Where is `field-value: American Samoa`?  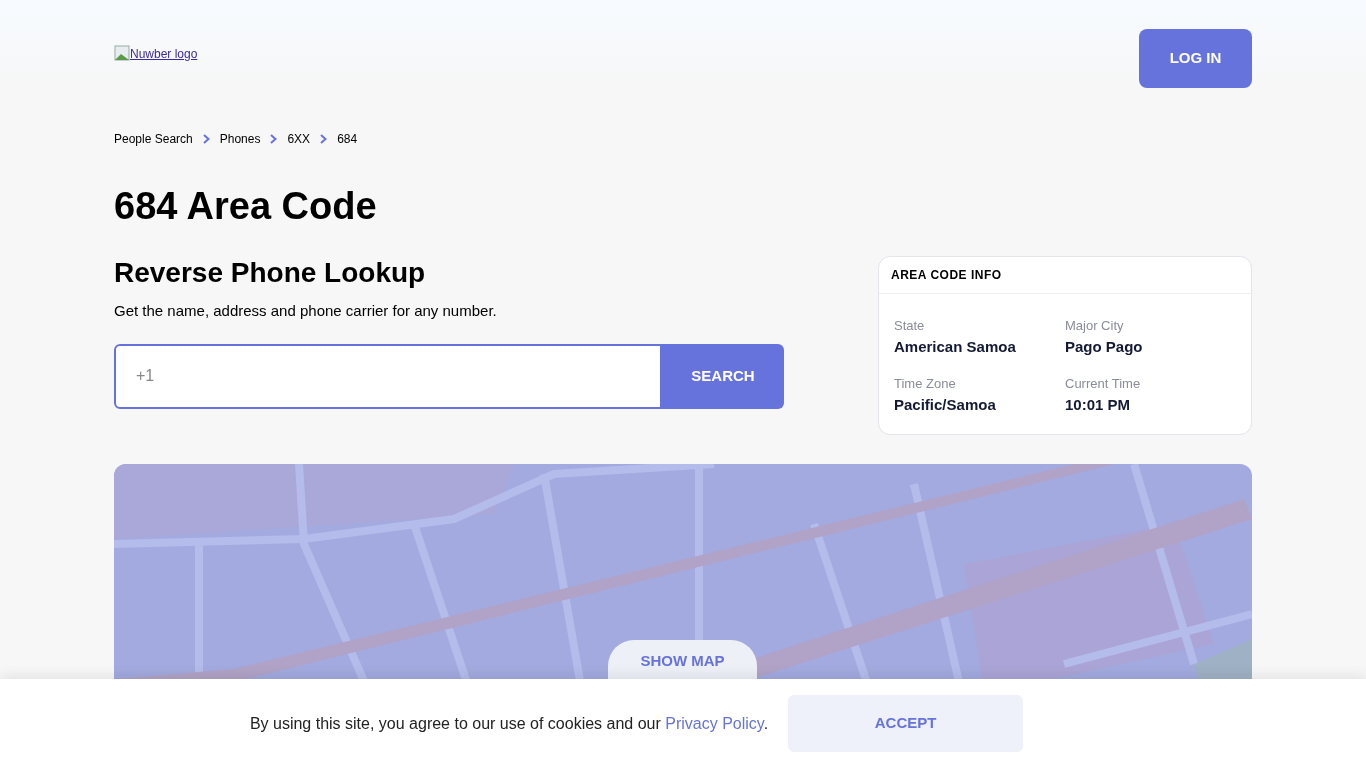 field-value: American Samoa is located at coordinates (955, 346).